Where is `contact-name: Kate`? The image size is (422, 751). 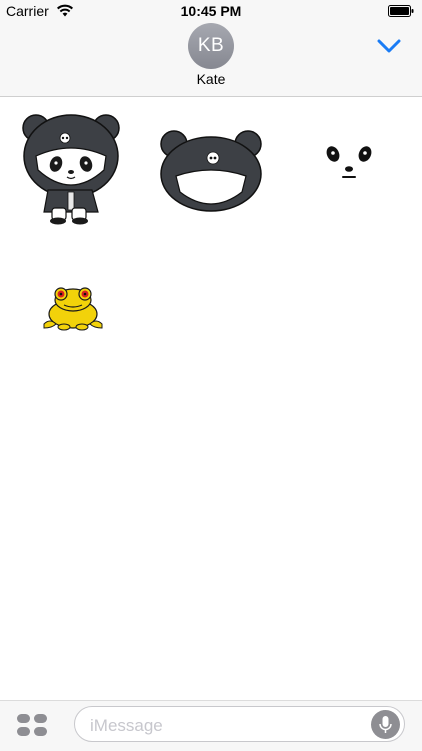
contact-name: Kate is located at coordinates (211, 79).